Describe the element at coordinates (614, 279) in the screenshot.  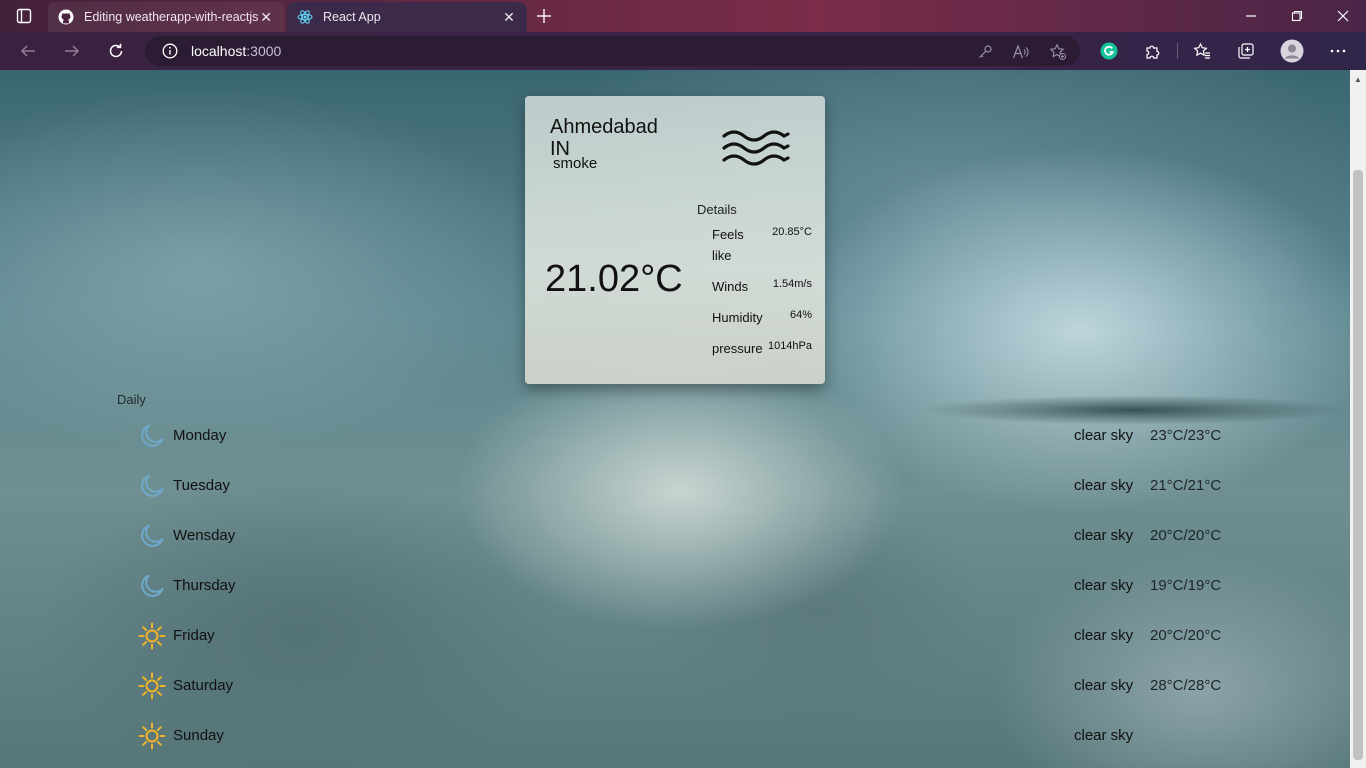
I see `current-temperature: 21.02°C` at that location.